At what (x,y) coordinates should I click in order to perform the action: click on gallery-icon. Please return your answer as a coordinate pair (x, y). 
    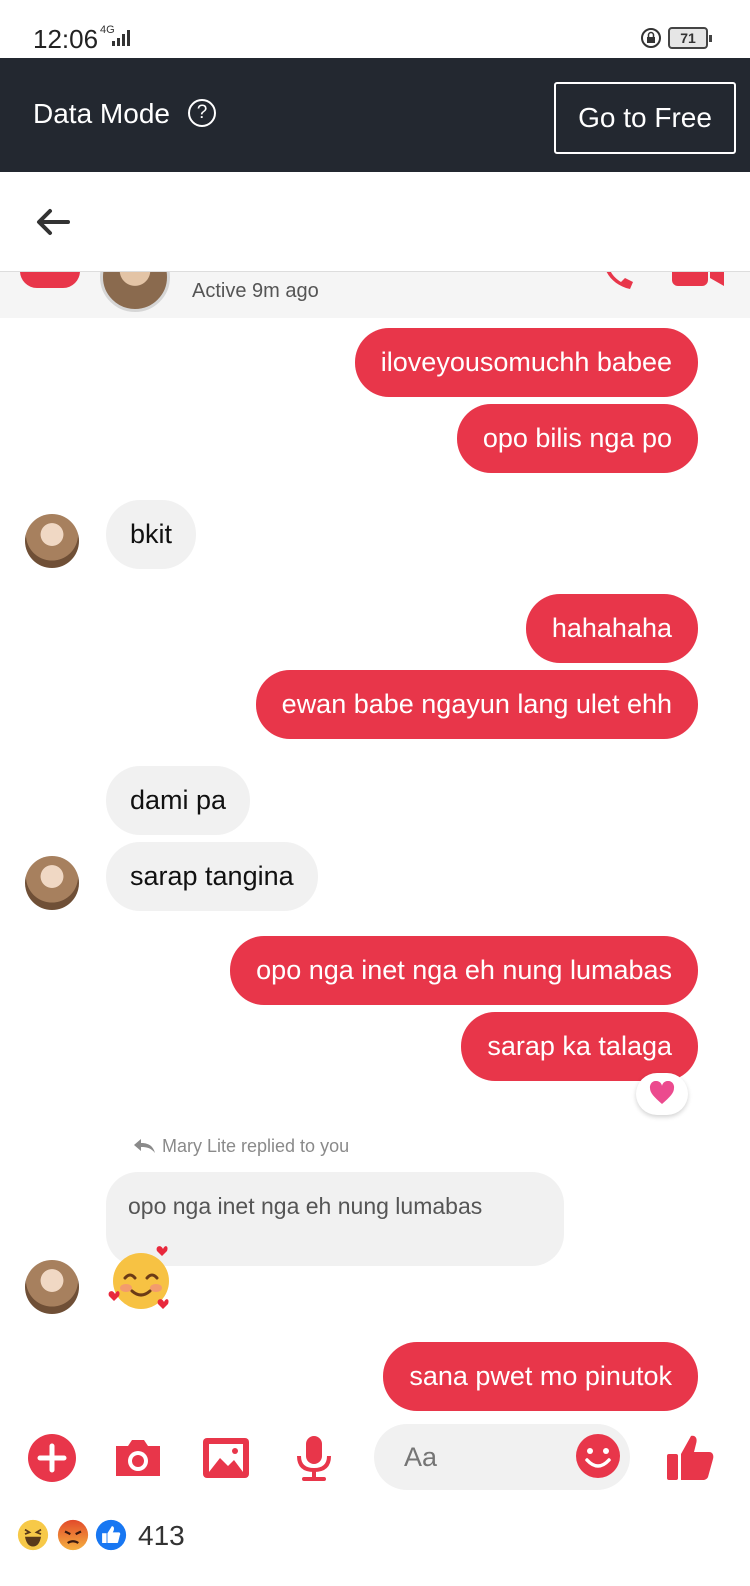
    Looking at the image, I should click on (226, 1458).